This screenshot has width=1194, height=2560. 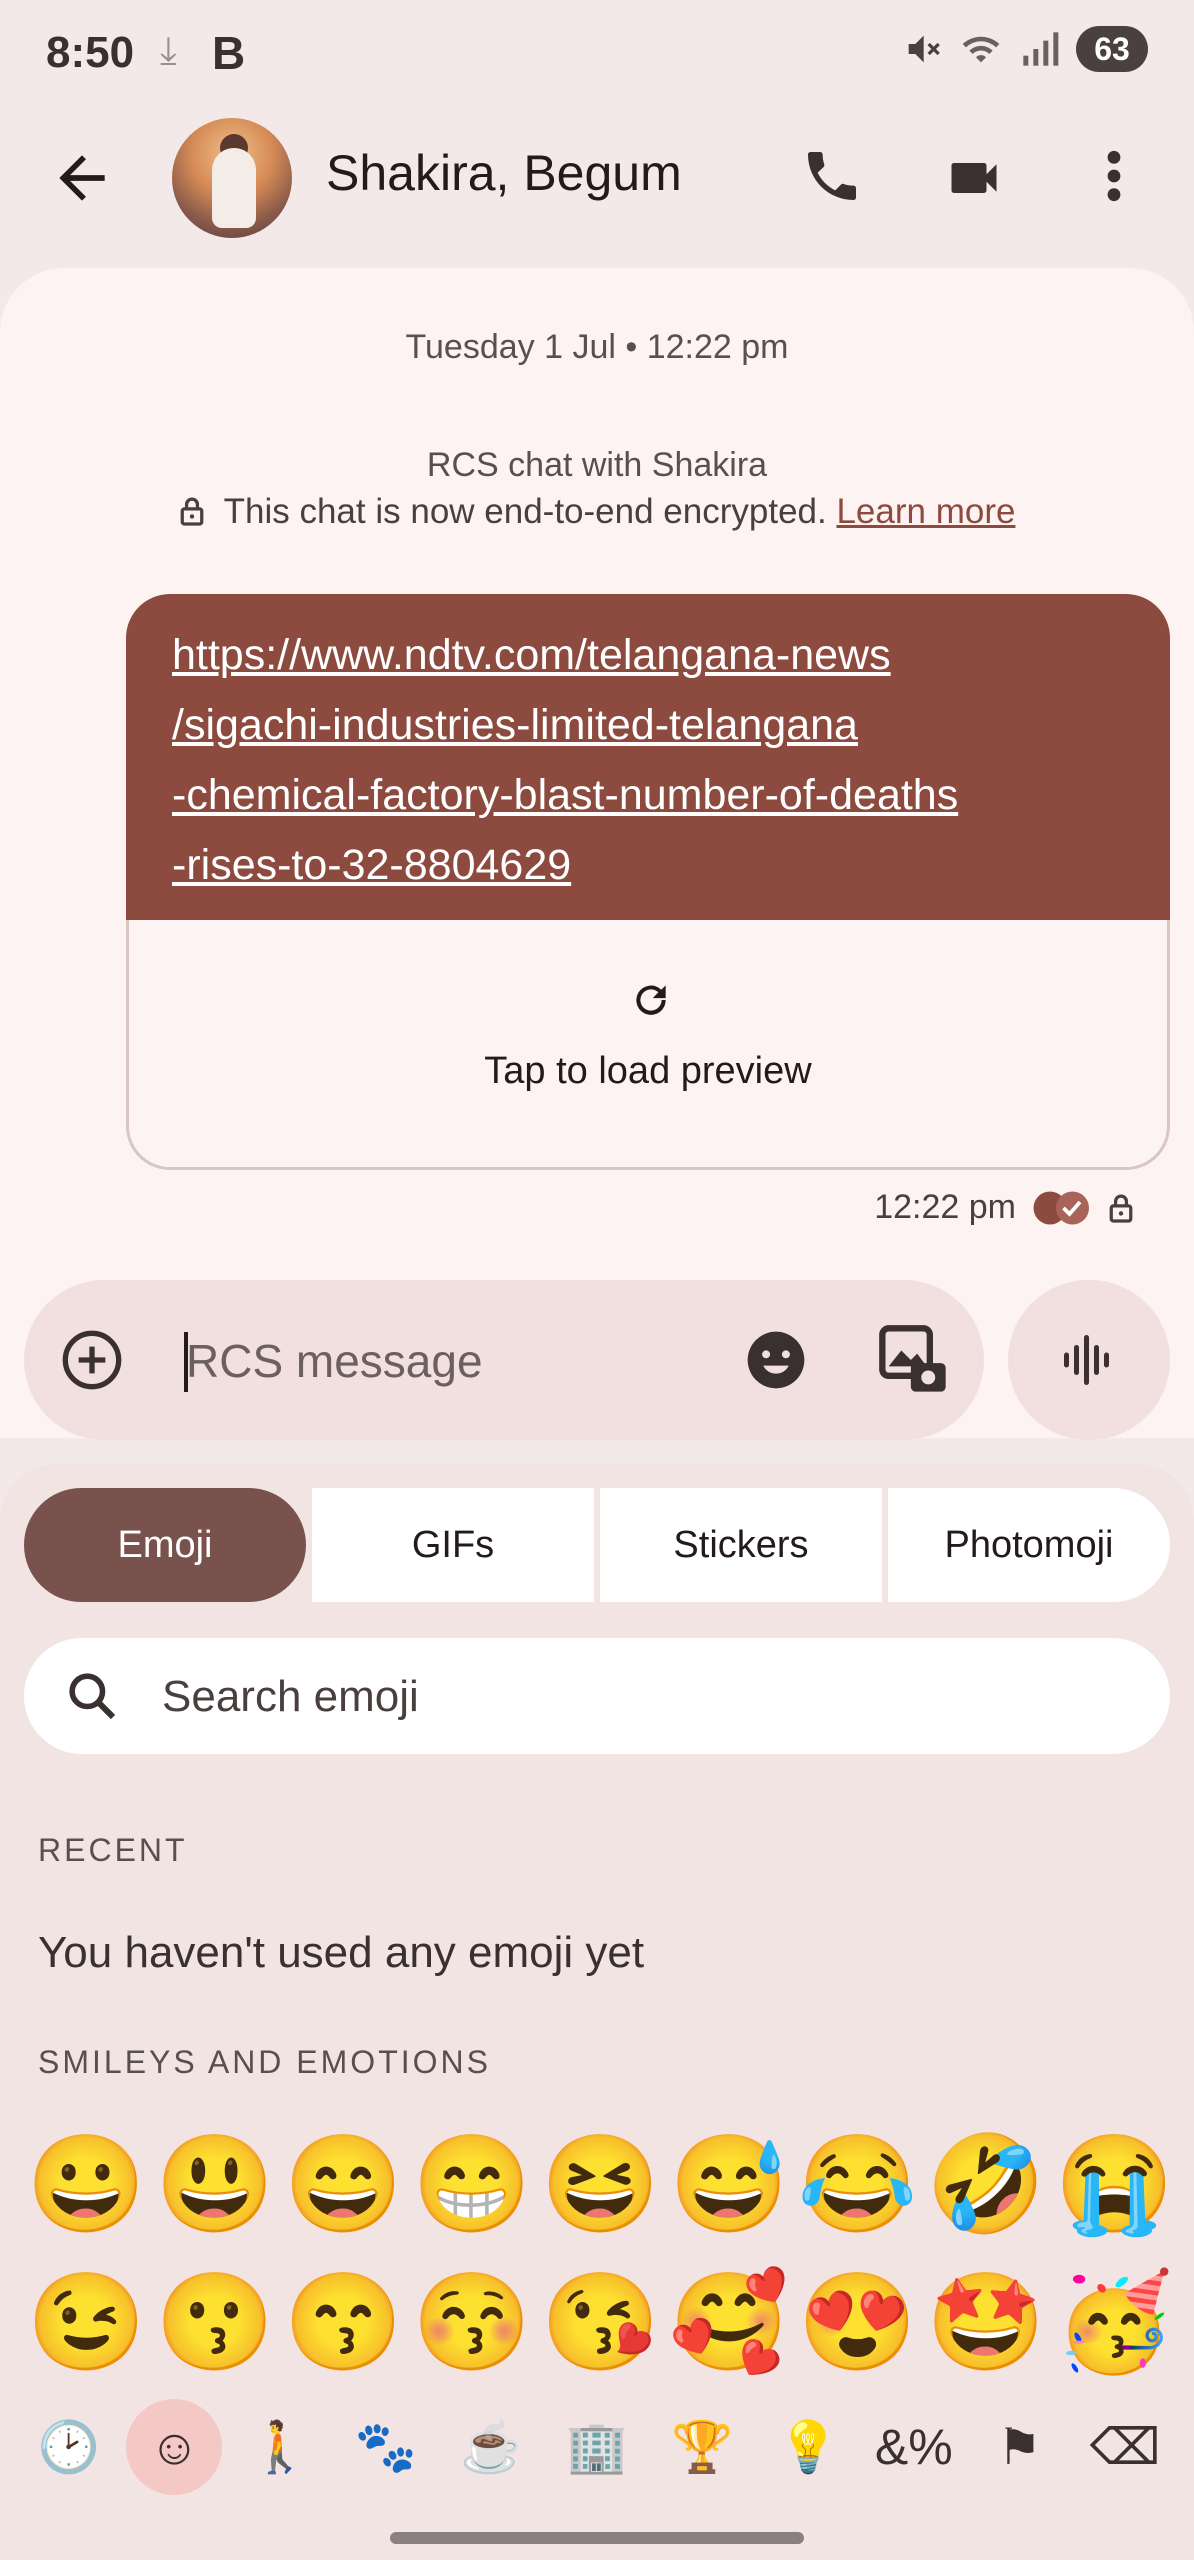 What do you see at coordinates (86, 2323) in the screenshot?
I see `emoji-item: 😉` at bounding box center [86, 2323].